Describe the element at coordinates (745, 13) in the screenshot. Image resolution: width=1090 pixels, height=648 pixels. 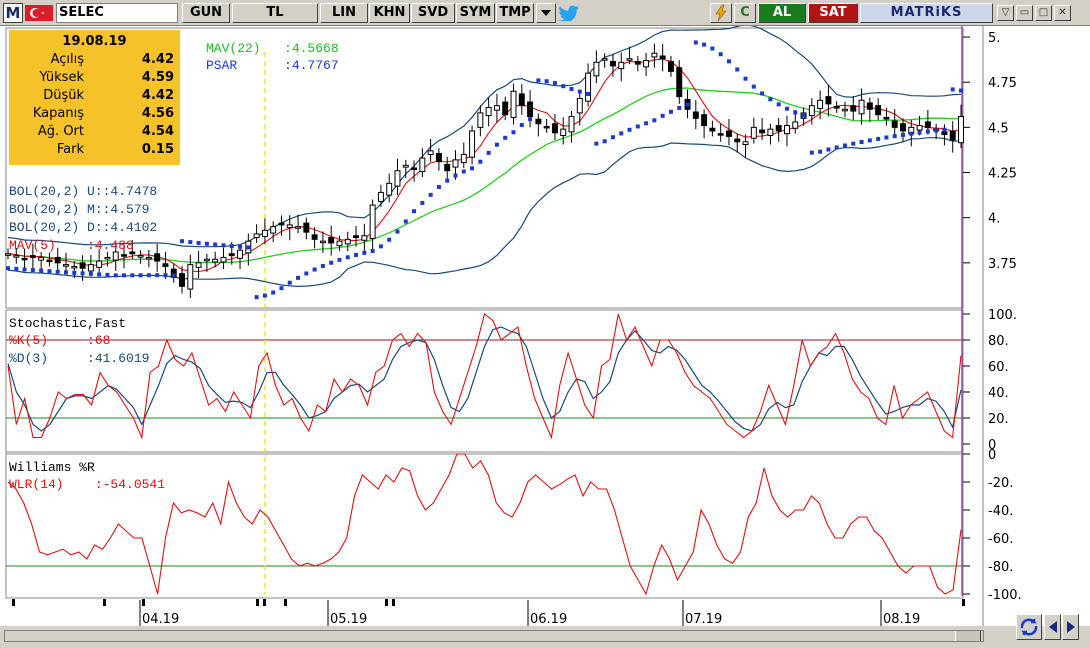
I see `refresh-icon: C` at that location.